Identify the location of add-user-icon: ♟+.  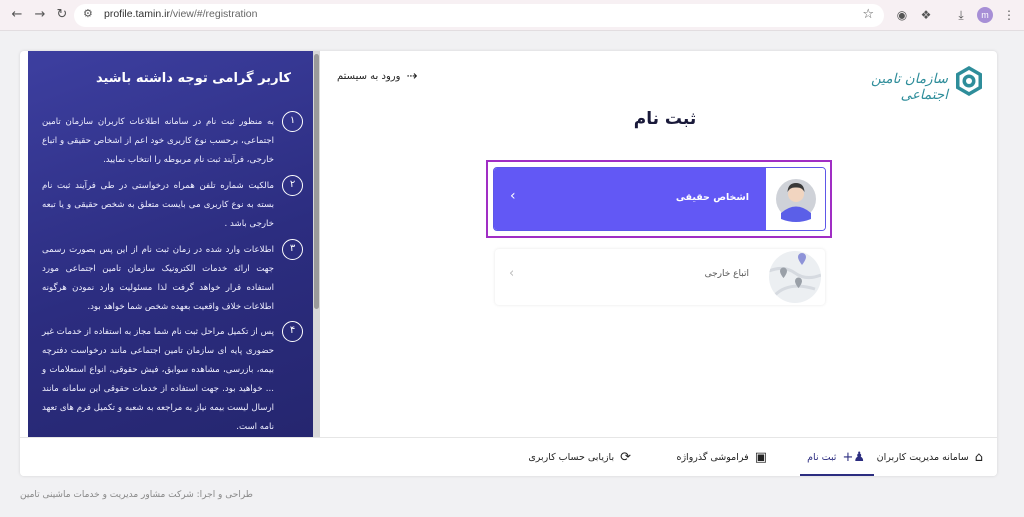
(853, 457).